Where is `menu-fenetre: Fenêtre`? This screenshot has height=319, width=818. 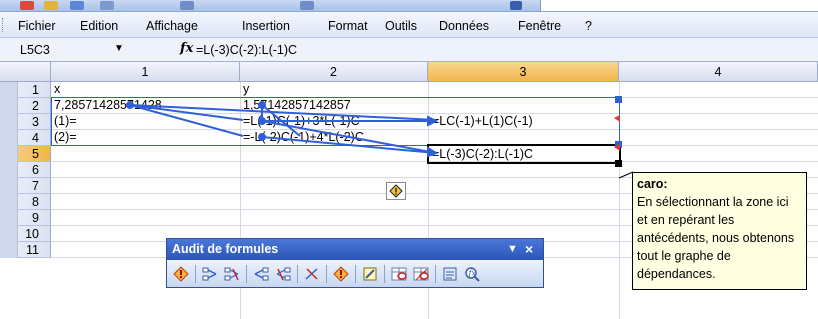
menu-fenetre: Fenêtre is located at coordinates (539, 26).